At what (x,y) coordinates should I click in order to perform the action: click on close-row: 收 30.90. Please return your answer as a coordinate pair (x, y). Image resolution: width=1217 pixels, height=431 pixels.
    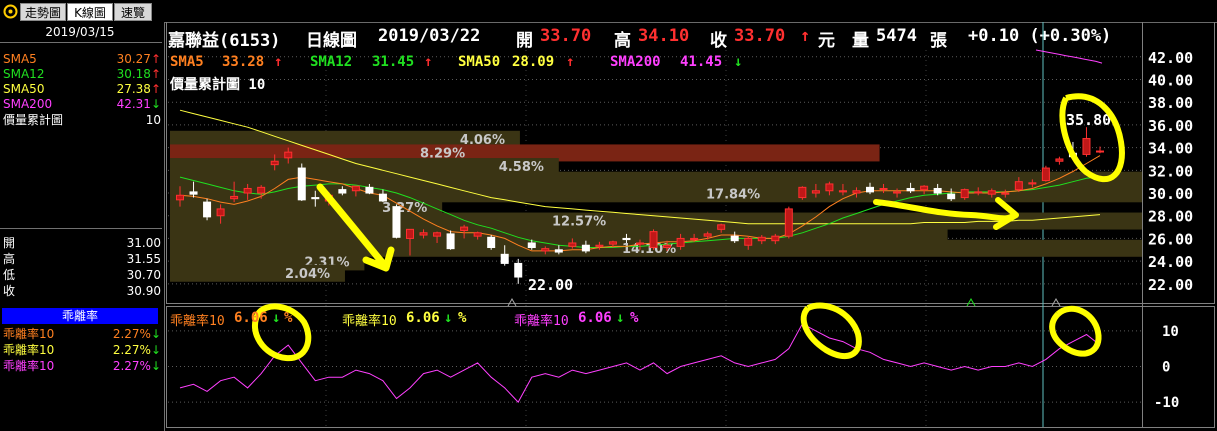
    Looking at the image, I should click on (82, 291).